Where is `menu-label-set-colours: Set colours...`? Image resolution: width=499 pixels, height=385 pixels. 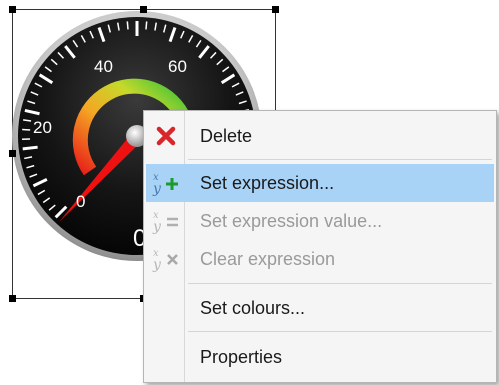
menu-label-set-colours: Set colours... is located at coordinates (253, 307).